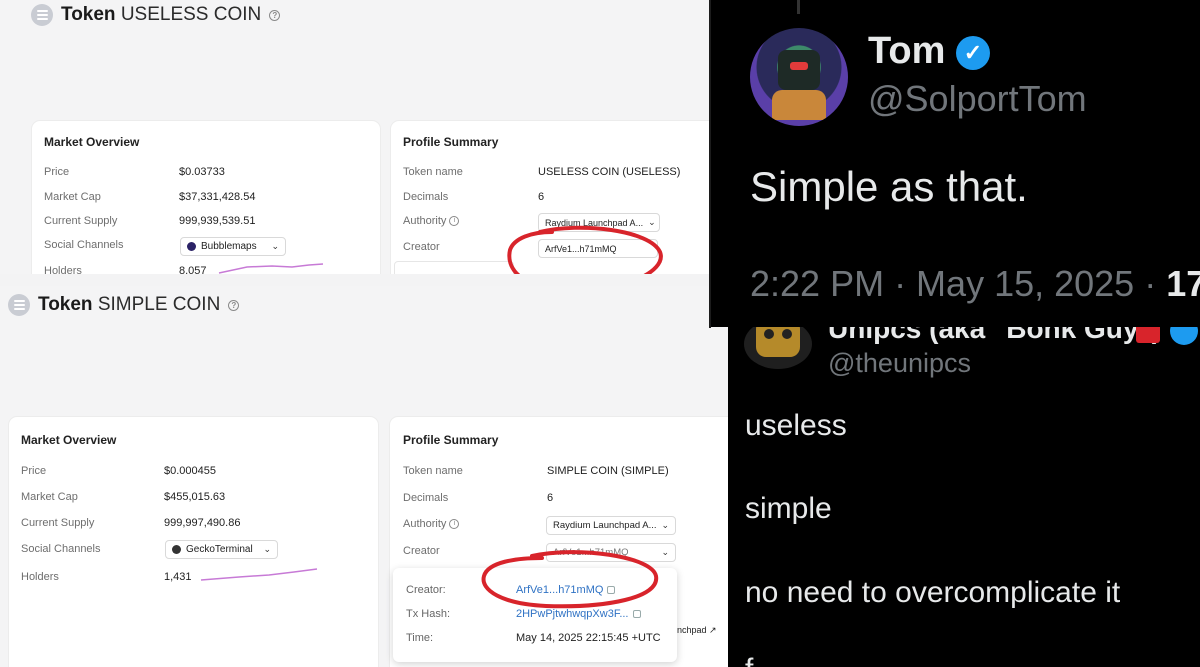 The width and height of the screenshot is (1200, 667). What do you see at coordinates (710, 164) in the screenshot?
I see `divider` at bounding box center [710, 164].